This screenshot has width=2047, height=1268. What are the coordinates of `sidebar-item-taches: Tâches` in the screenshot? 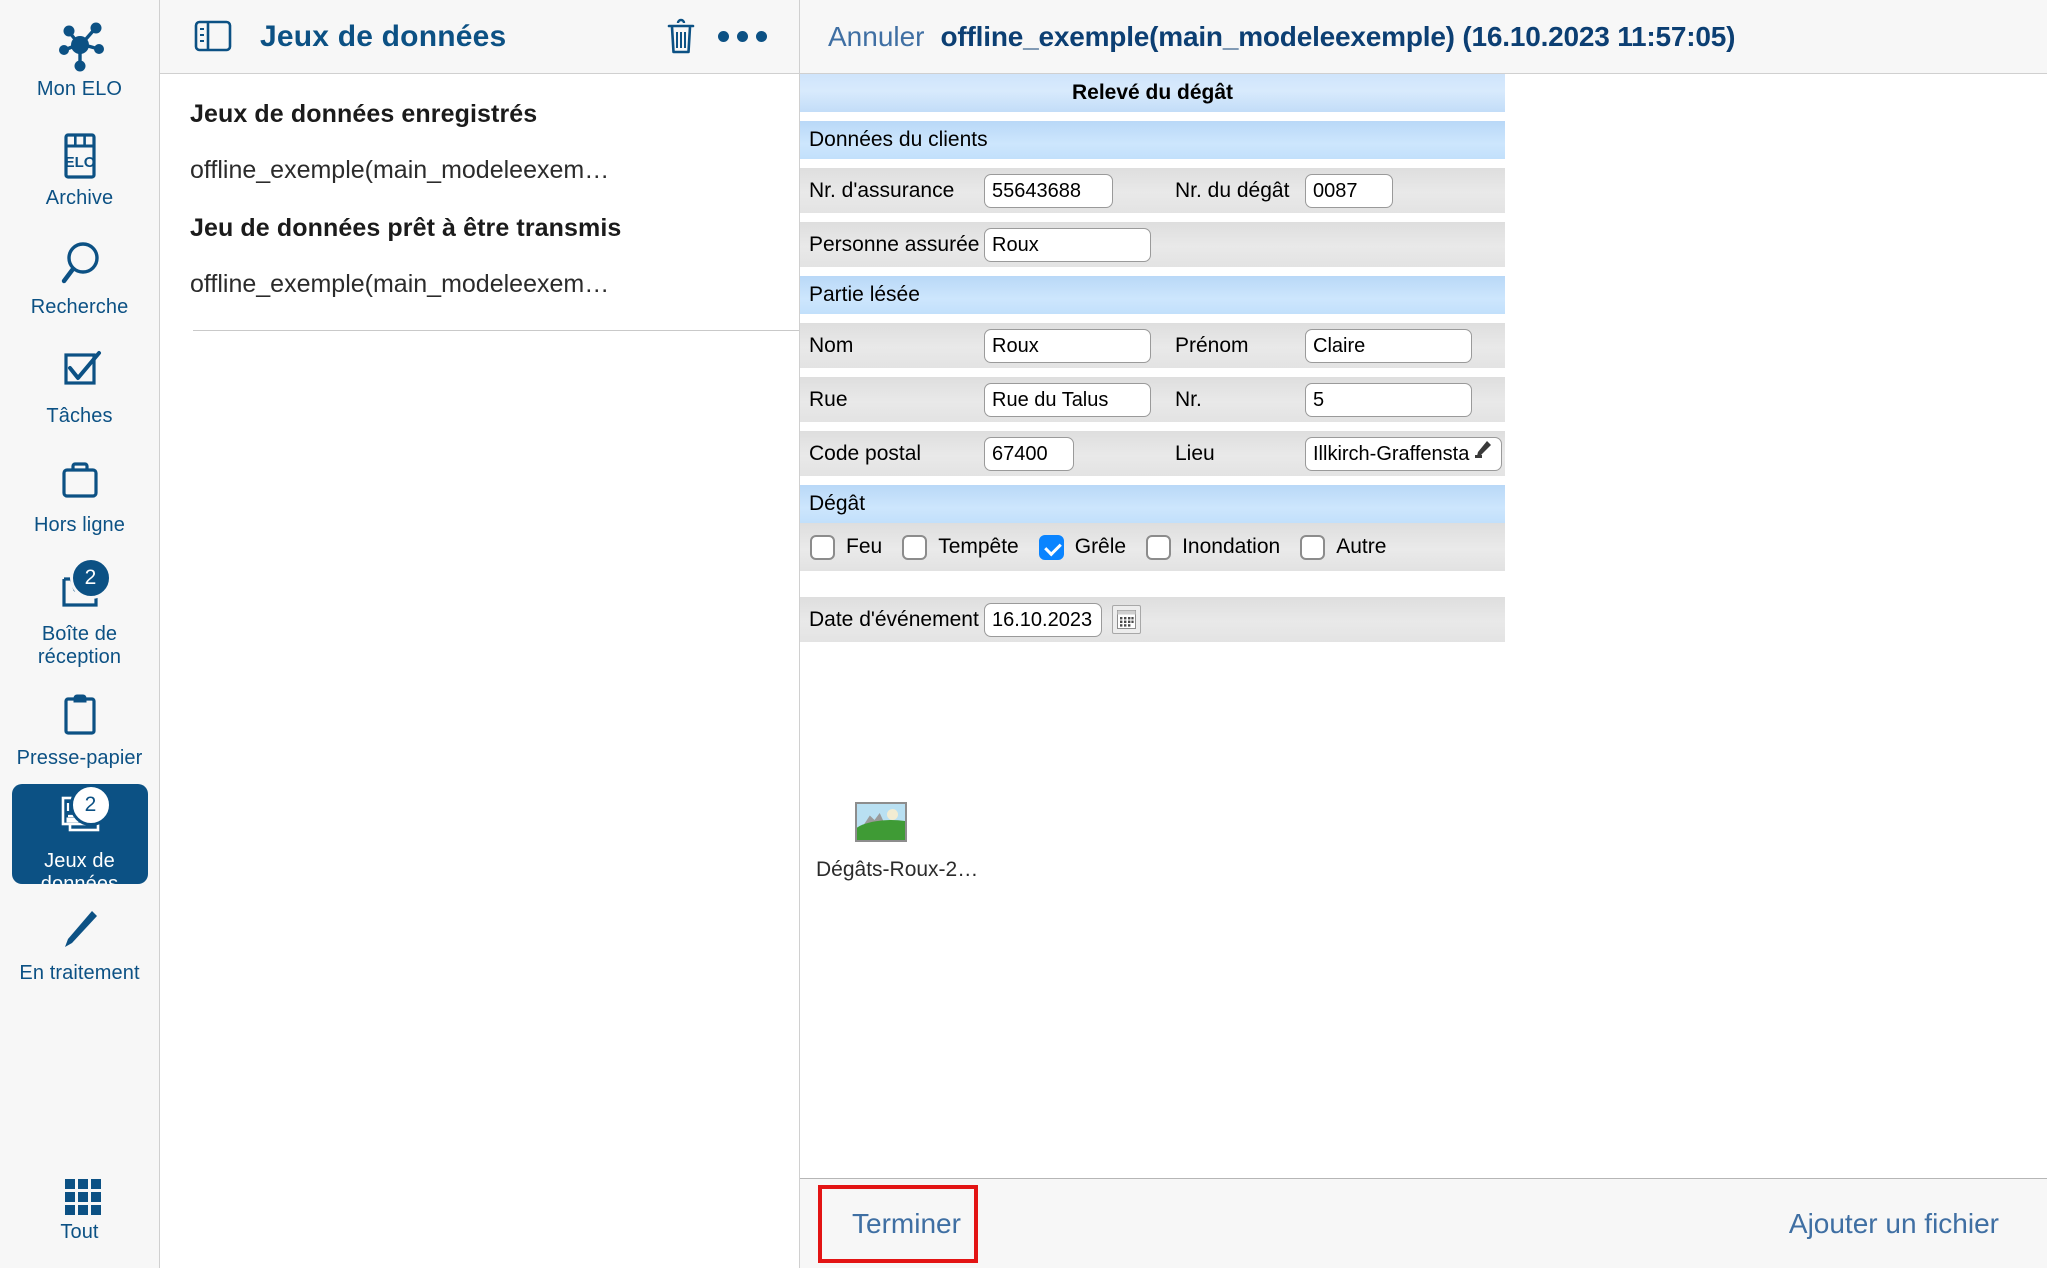 It's located at (80, 386).